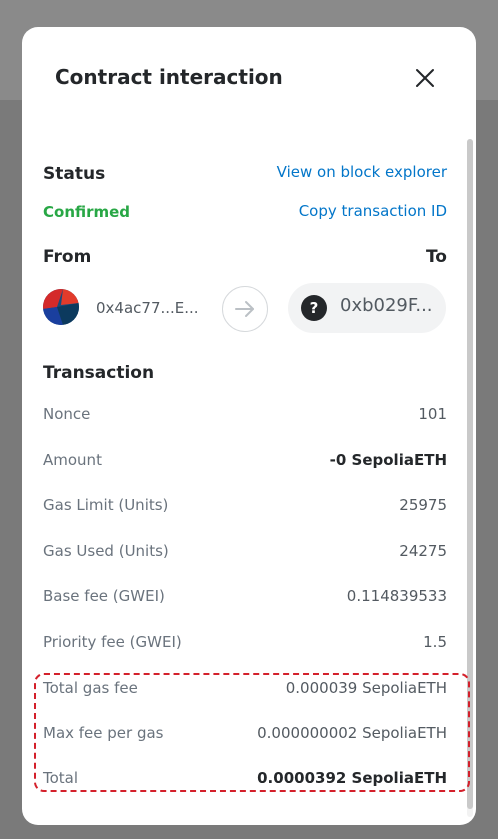  Describe the element at coordinates (67, 414) in the screenshot. I see `detail-key: Nonce` at that location.